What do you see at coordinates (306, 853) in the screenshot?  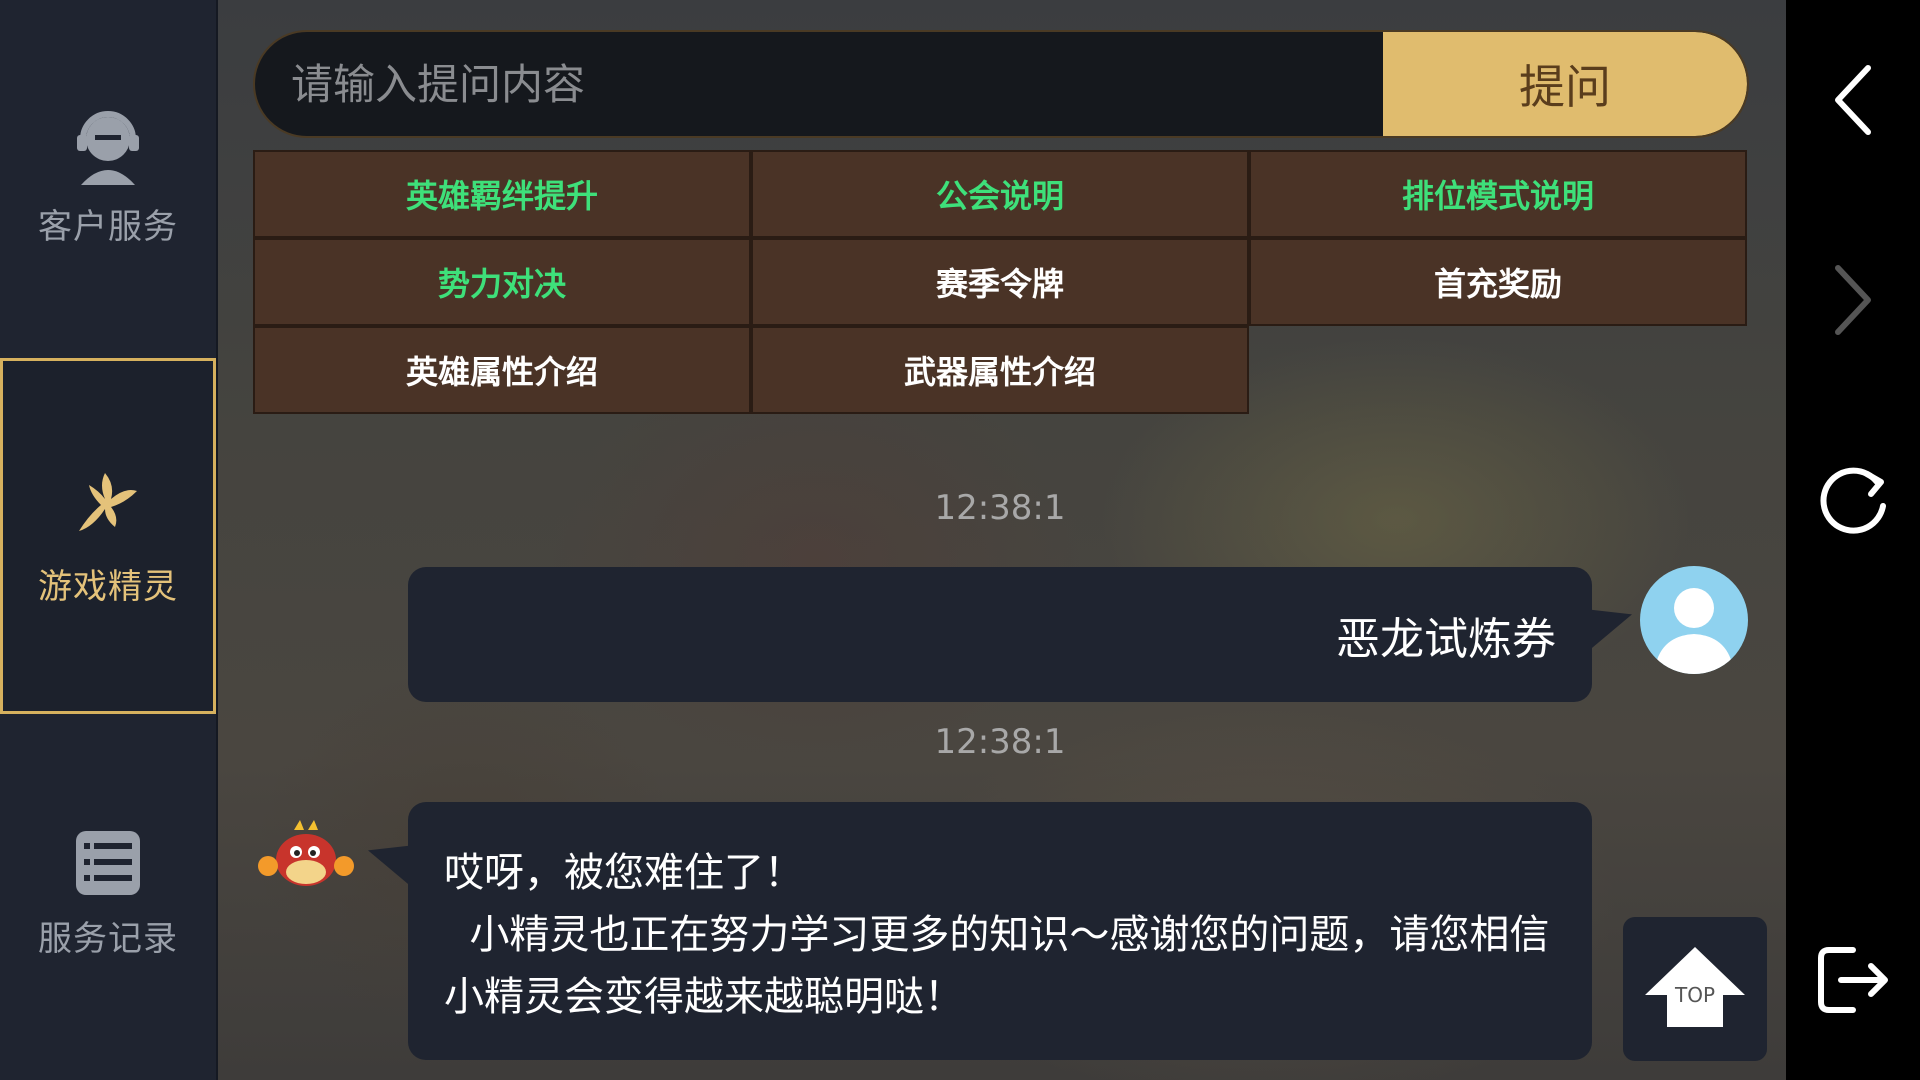 I see `dragon-mascot-icon` at bounding box center [306, 853].